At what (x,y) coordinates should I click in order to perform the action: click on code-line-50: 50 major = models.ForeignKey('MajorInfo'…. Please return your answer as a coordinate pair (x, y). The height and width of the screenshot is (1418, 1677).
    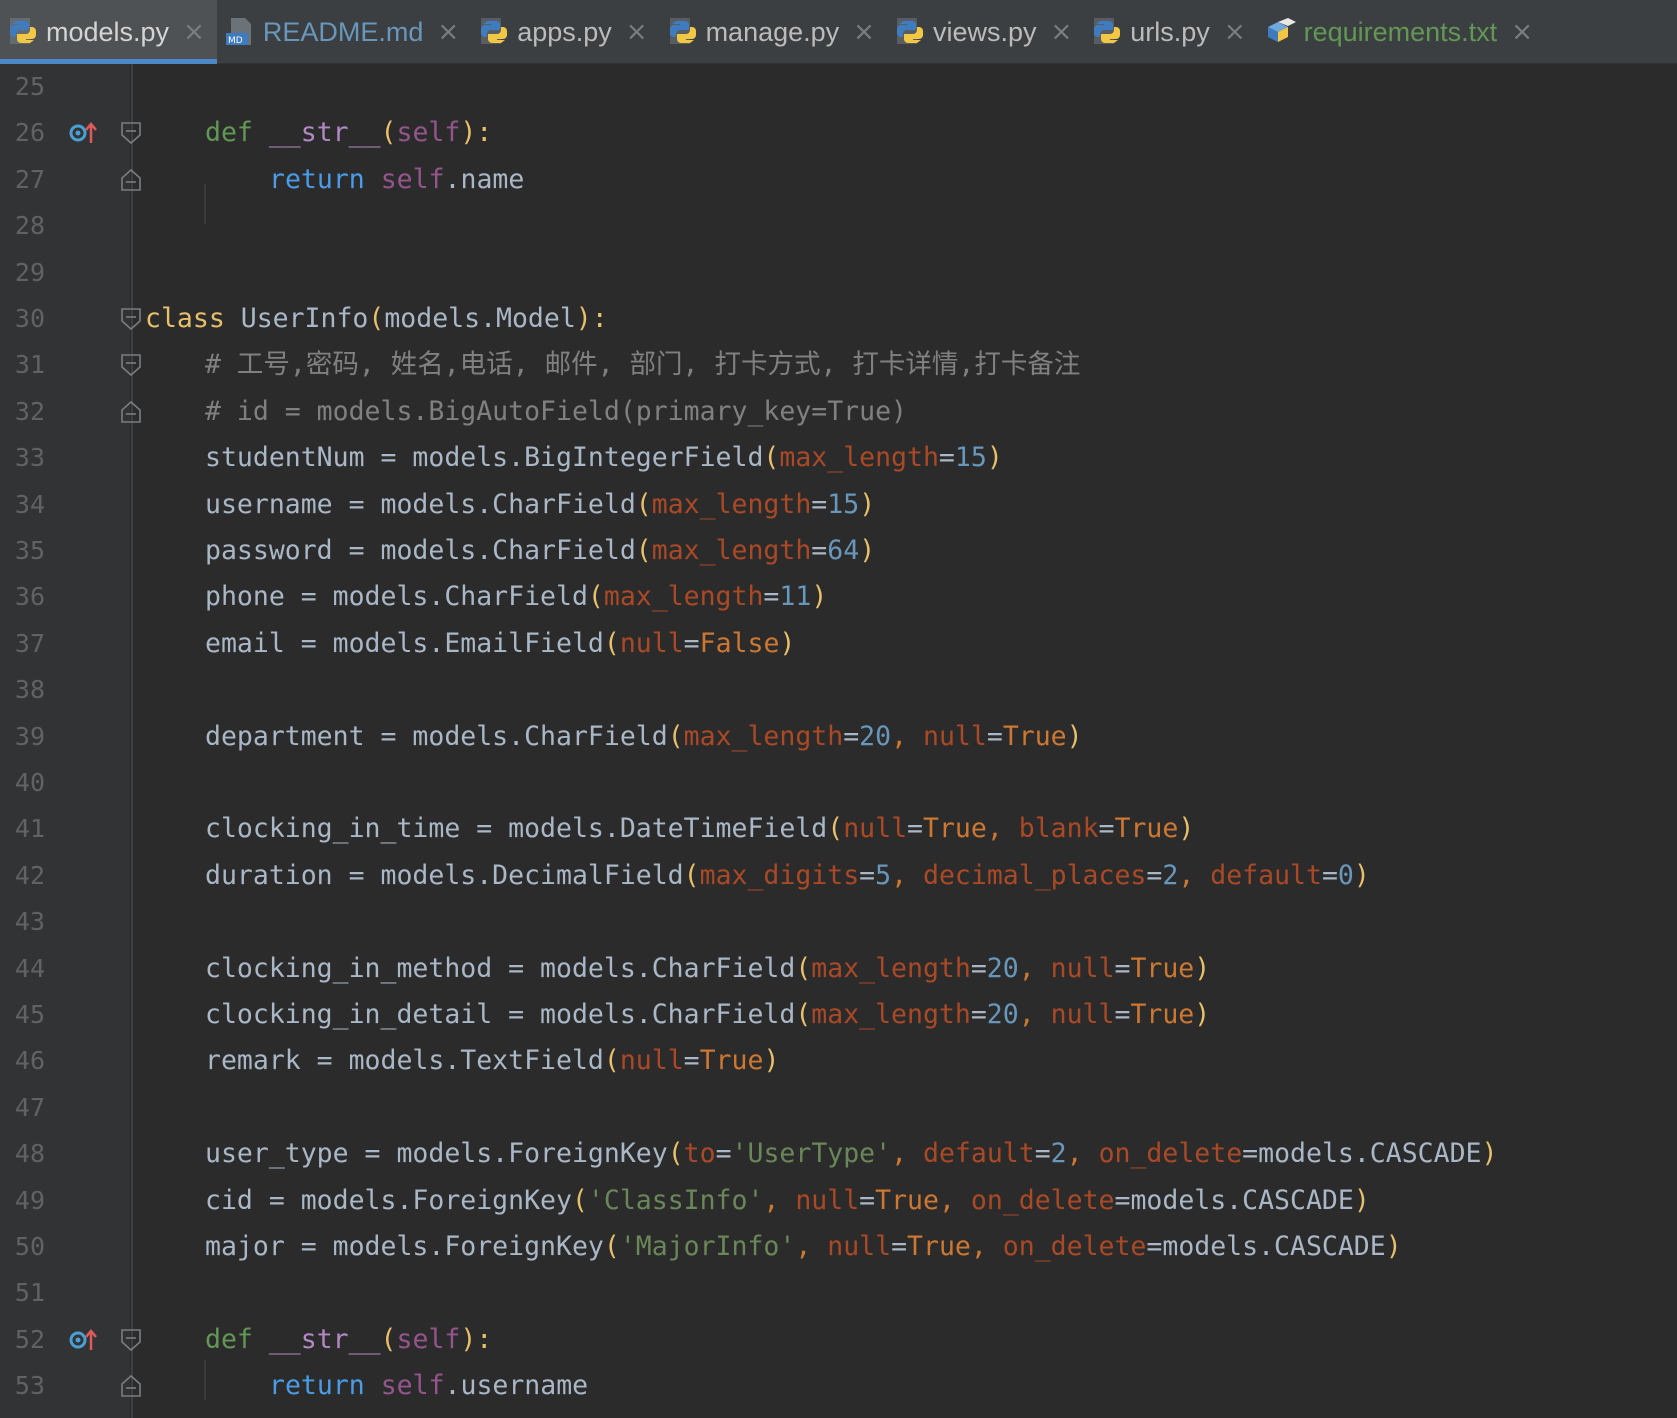
    Looking at the image, I should click on (838, 1247).